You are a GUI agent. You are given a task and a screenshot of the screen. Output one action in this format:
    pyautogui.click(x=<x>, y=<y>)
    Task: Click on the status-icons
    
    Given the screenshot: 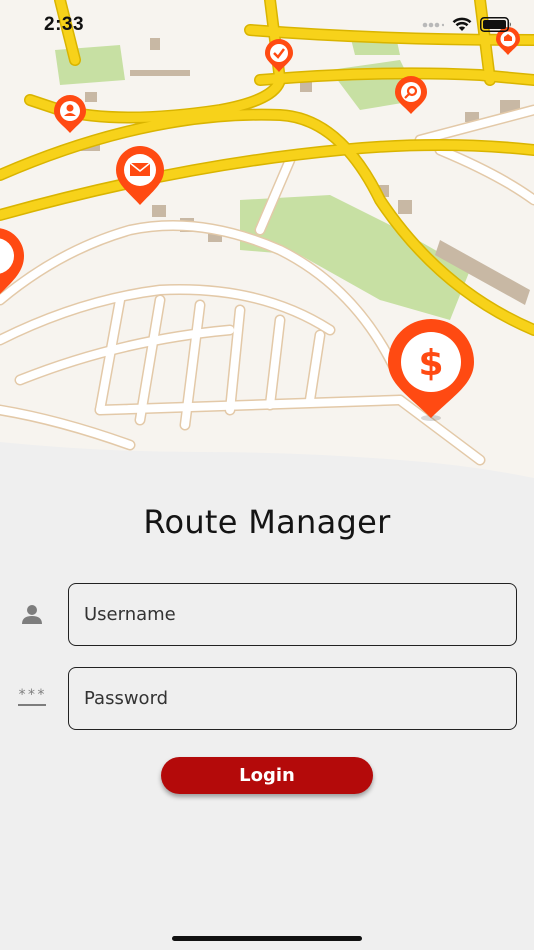 What is the action you would take?
    pyautogui.click(x=467, y=24)
    